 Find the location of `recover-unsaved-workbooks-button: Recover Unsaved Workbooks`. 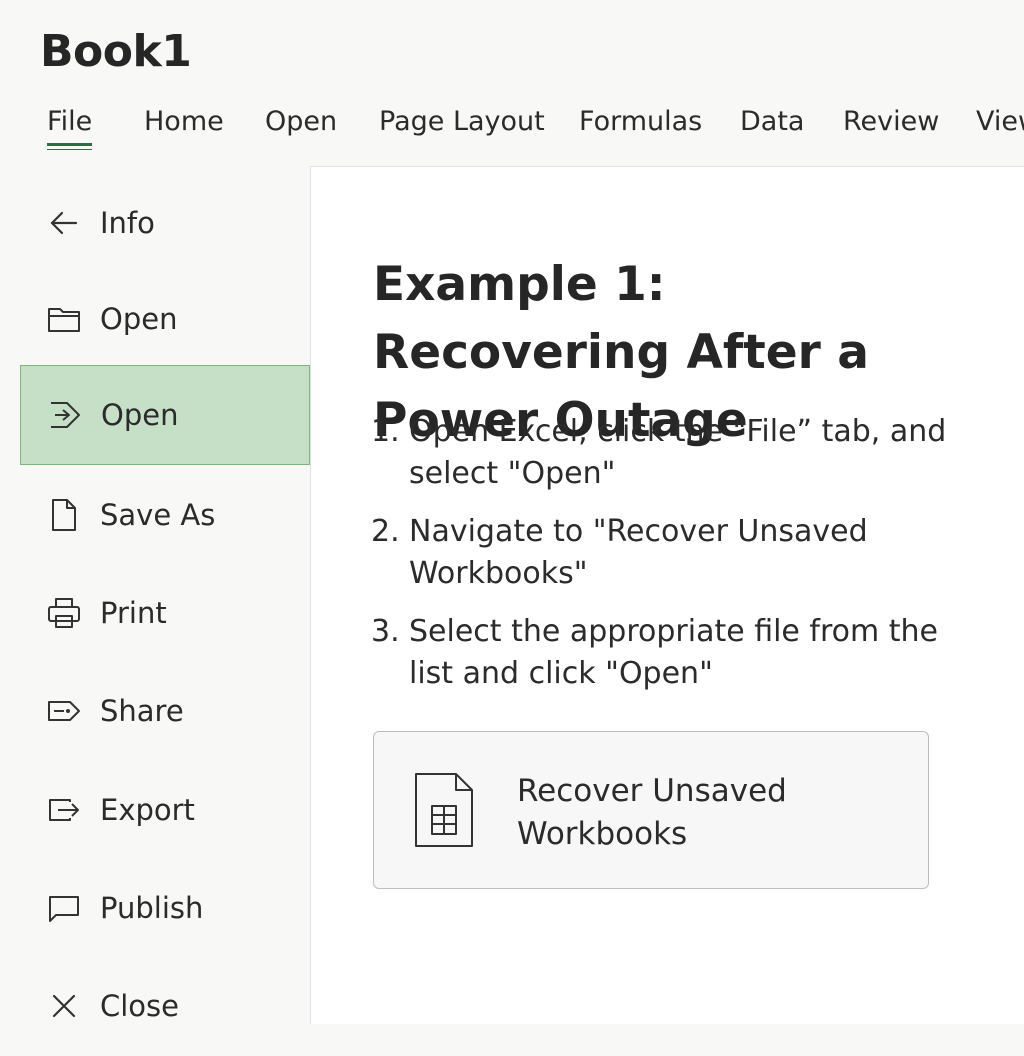

recover-unsaved-workbooks-button: Recover Unsaved Workbooks is located at coordinates (651, 810).